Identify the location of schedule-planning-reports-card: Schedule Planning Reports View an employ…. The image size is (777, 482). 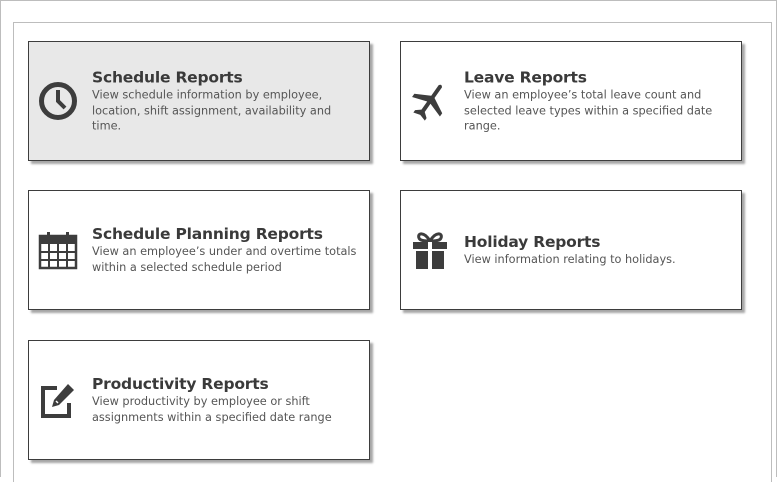
(199, 250).